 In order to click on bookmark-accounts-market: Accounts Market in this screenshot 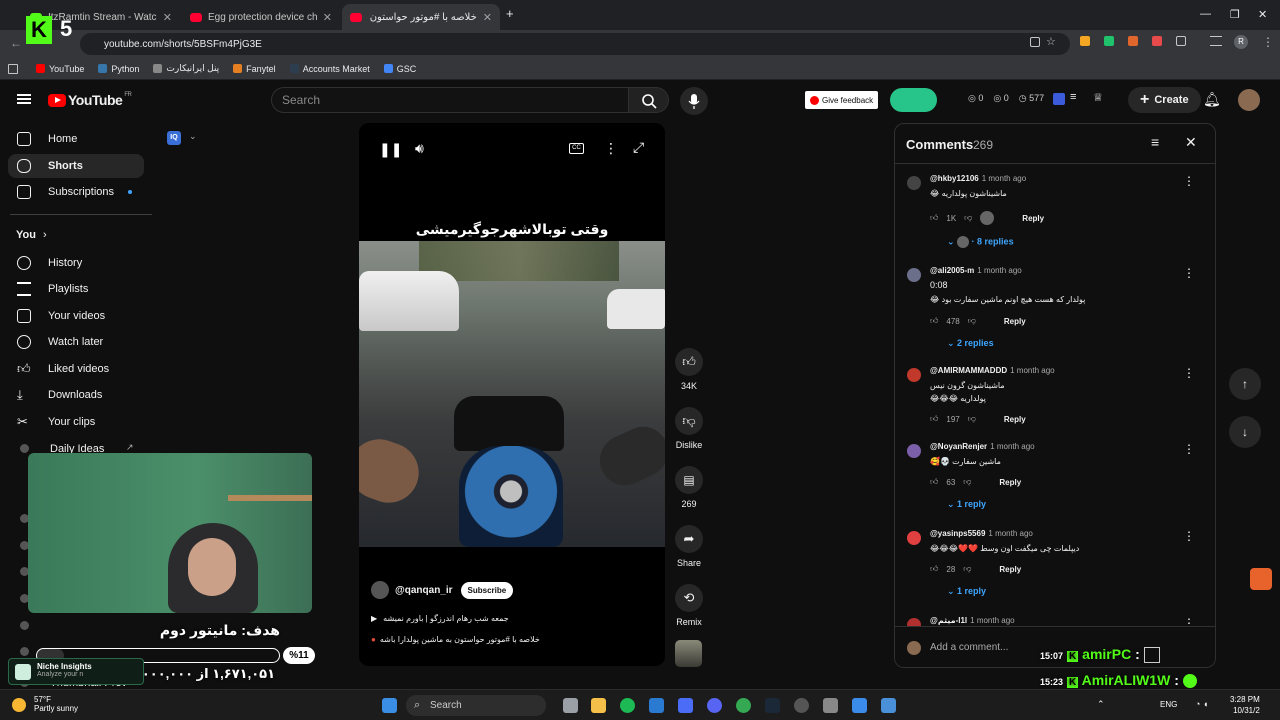, I will do `click(329, 69)`.